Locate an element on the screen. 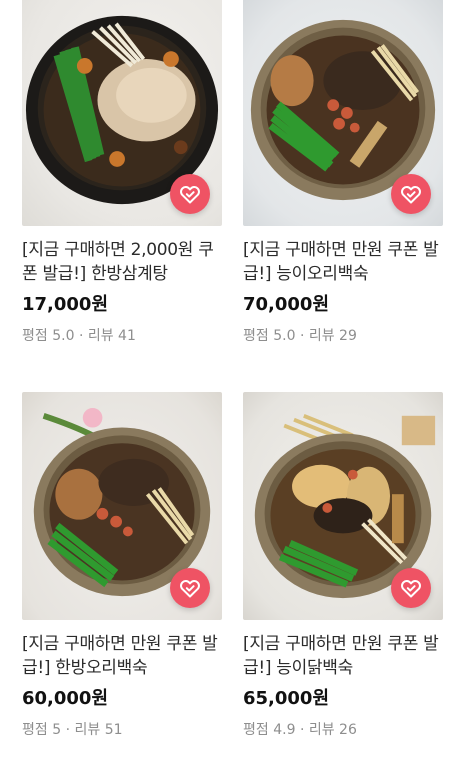 The width and height of the screenshot is (466, 767). product-price: 60,000원 is located at coordinates (65, 698).